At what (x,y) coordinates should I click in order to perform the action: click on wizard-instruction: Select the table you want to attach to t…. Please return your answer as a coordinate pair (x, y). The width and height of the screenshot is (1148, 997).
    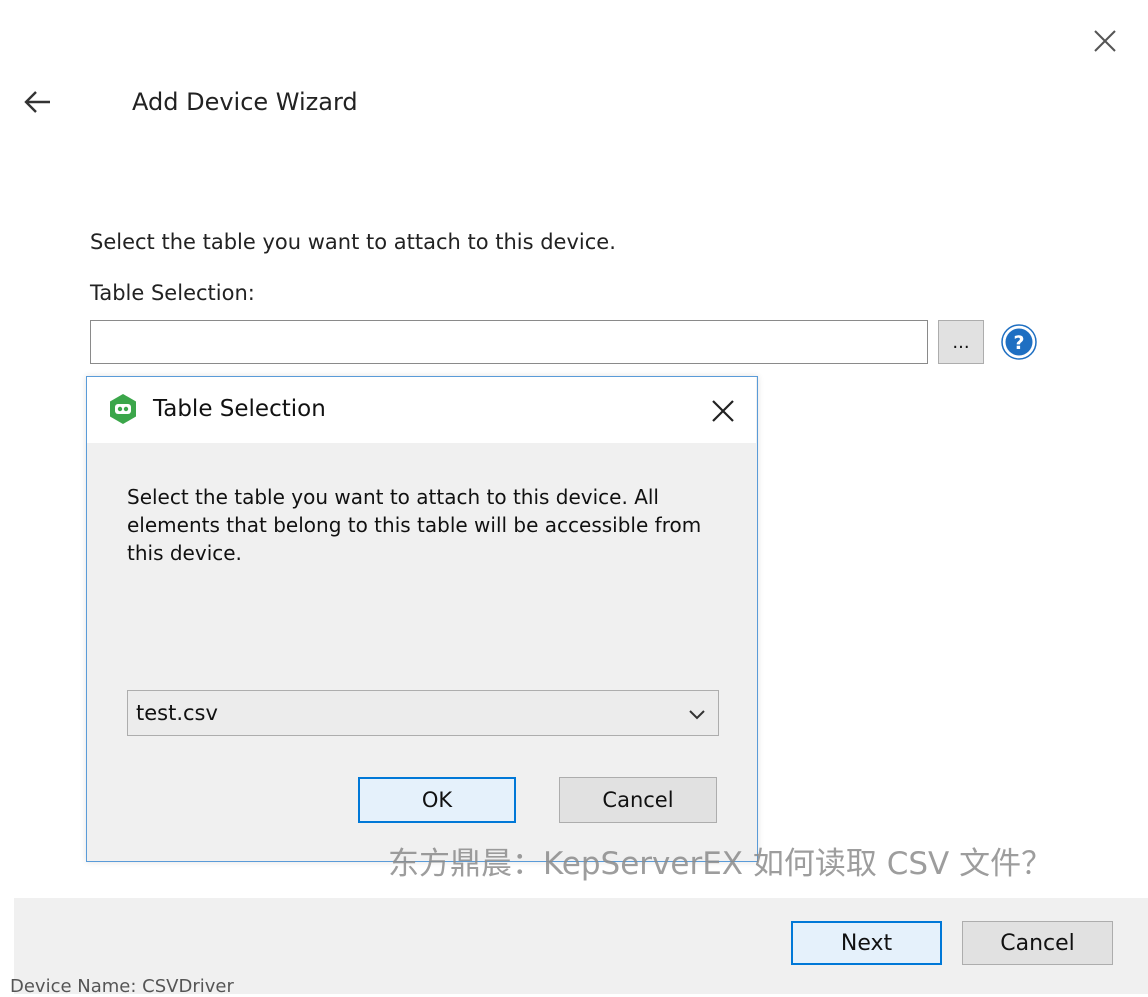
    Looking at the image, I should click on (353, 242).